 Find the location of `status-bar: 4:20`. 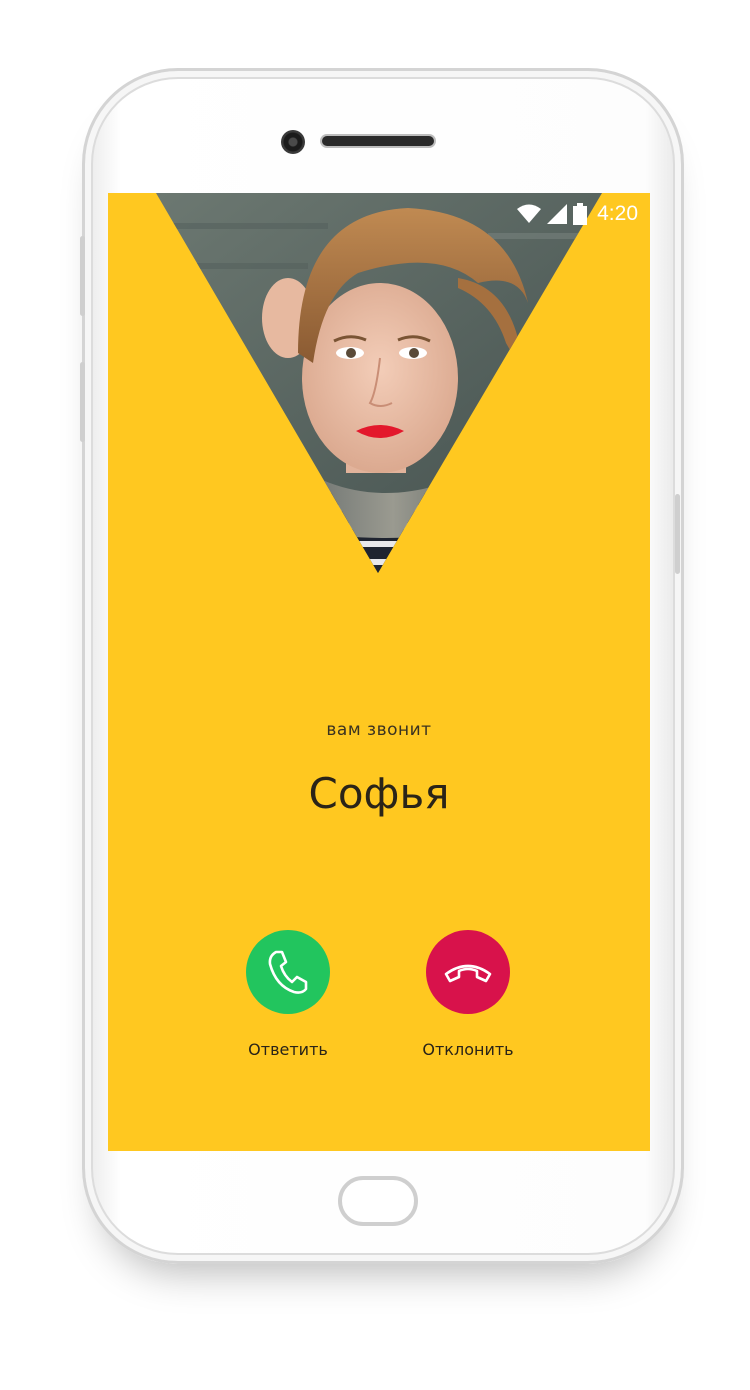

status-bar: 4:20 is located at coordinates (577, 214).